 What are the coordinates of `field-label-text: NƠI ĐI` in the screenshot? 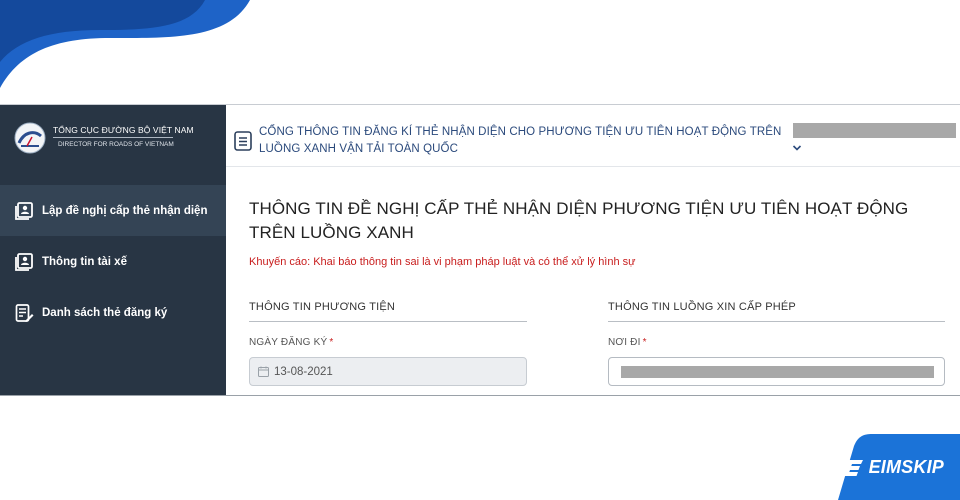 It's located at (624, 342).